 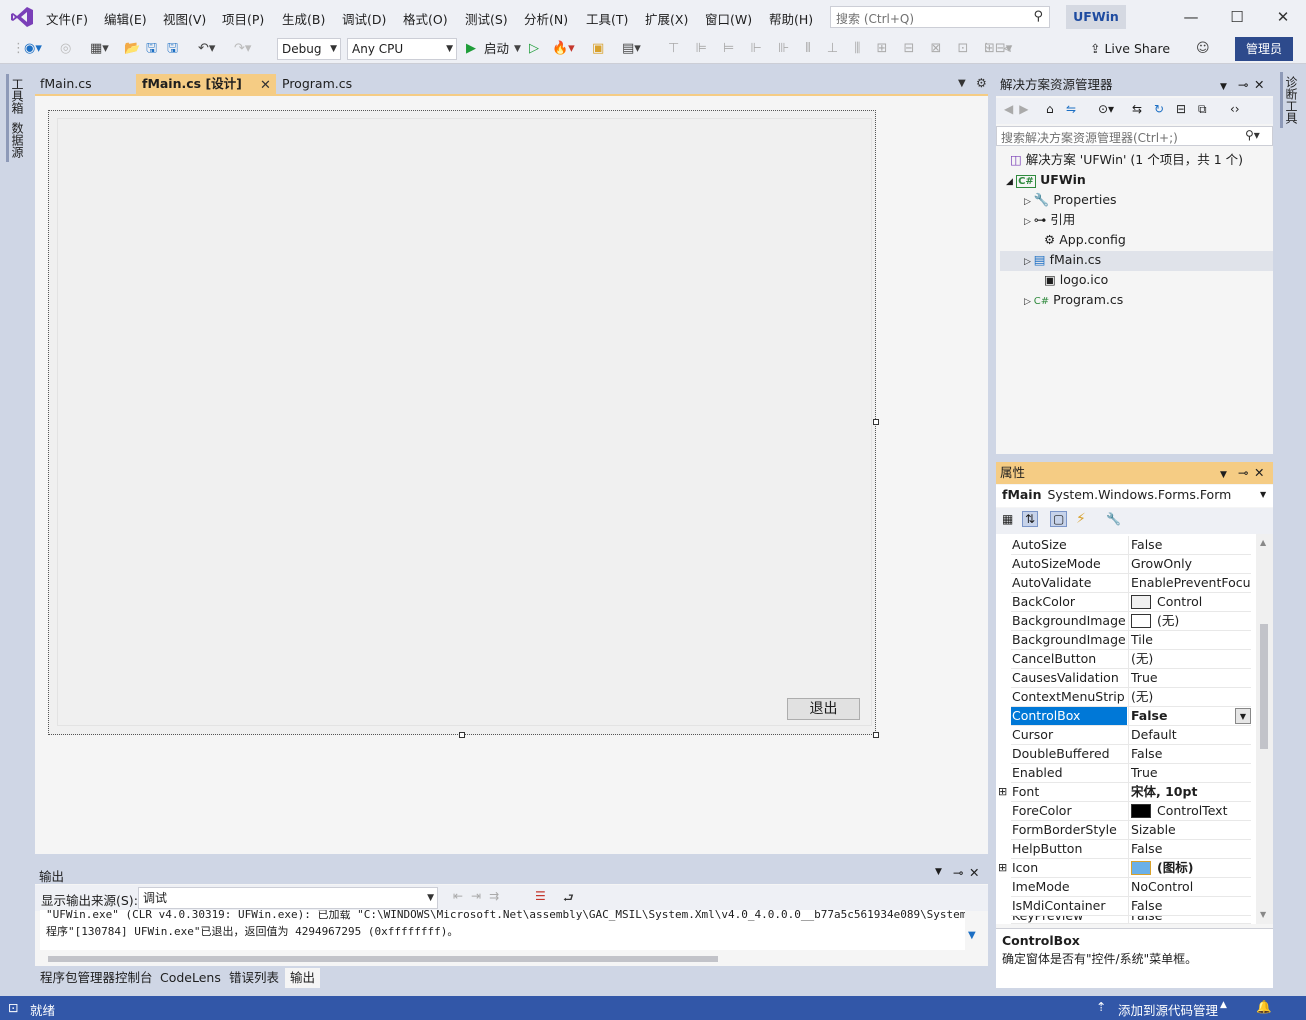 What do you see at coordinates (1131, 697) in the screenshot?
I see `property-row: ContextMenuStrip (无)` at bounding box center [1131, 697].